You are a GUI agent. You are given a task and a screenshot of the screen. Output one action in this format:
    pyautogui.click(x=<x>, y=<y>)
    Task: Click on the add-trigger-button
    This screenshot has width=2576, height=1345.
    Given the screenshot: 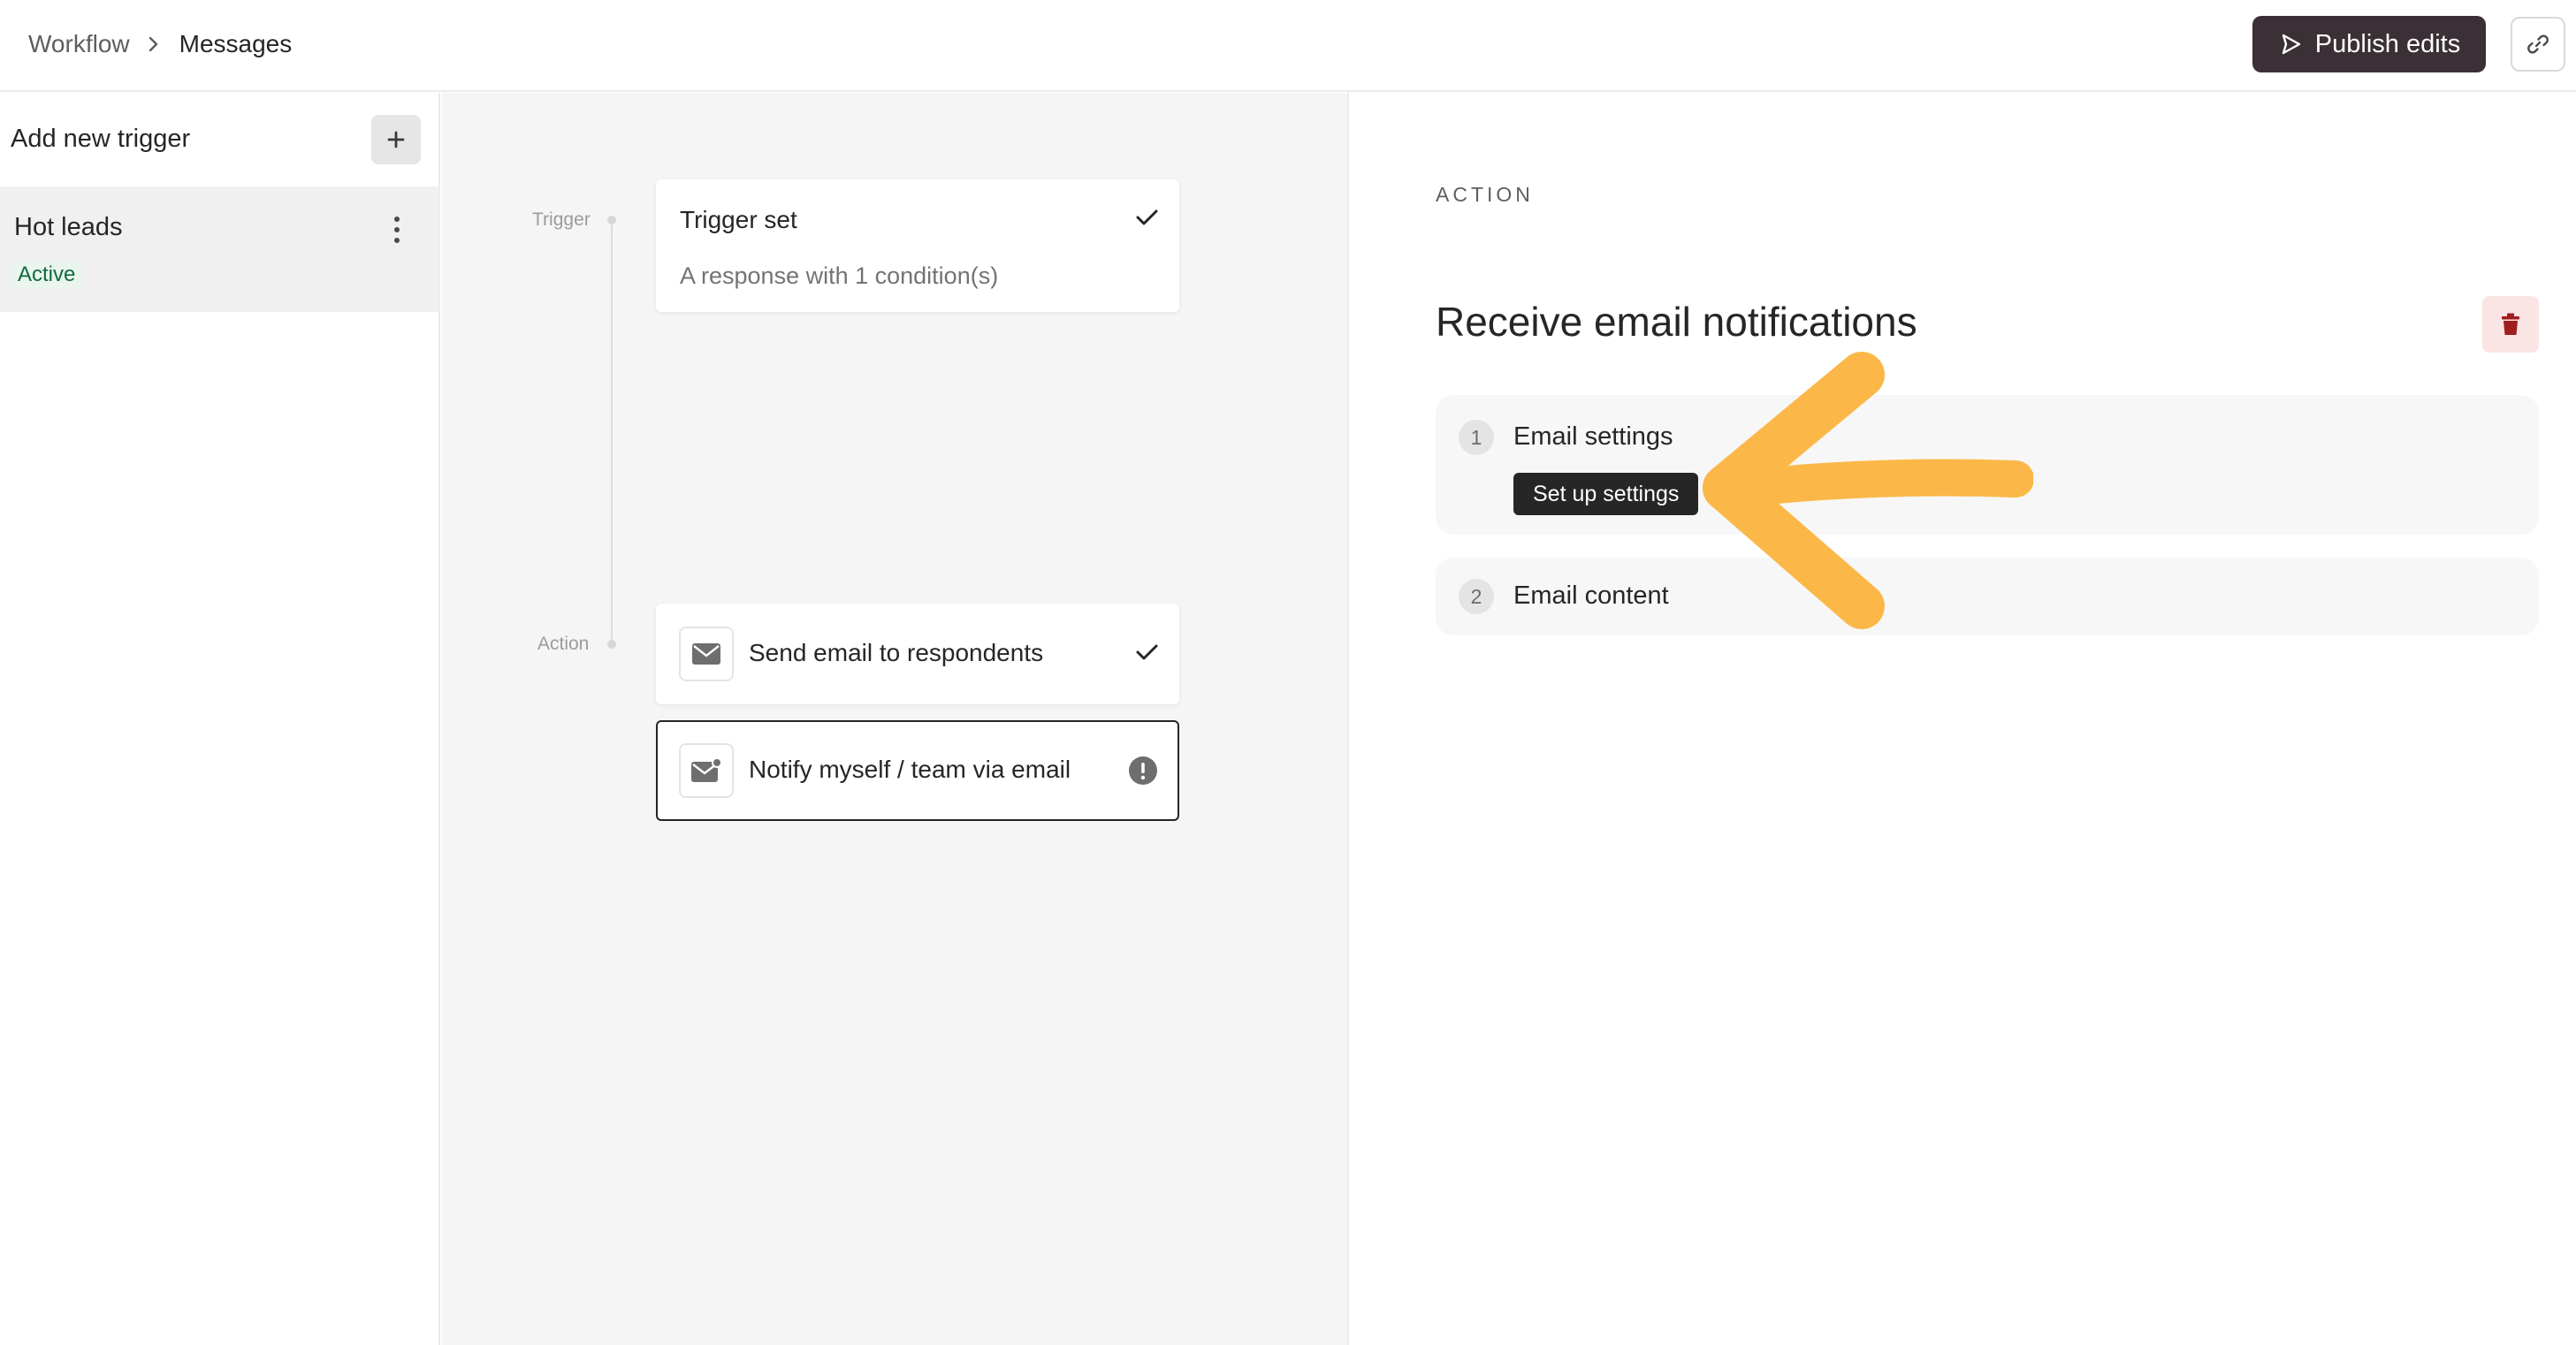 What is the action you would take?
    pyautogui.click(x=396, y=139)
    